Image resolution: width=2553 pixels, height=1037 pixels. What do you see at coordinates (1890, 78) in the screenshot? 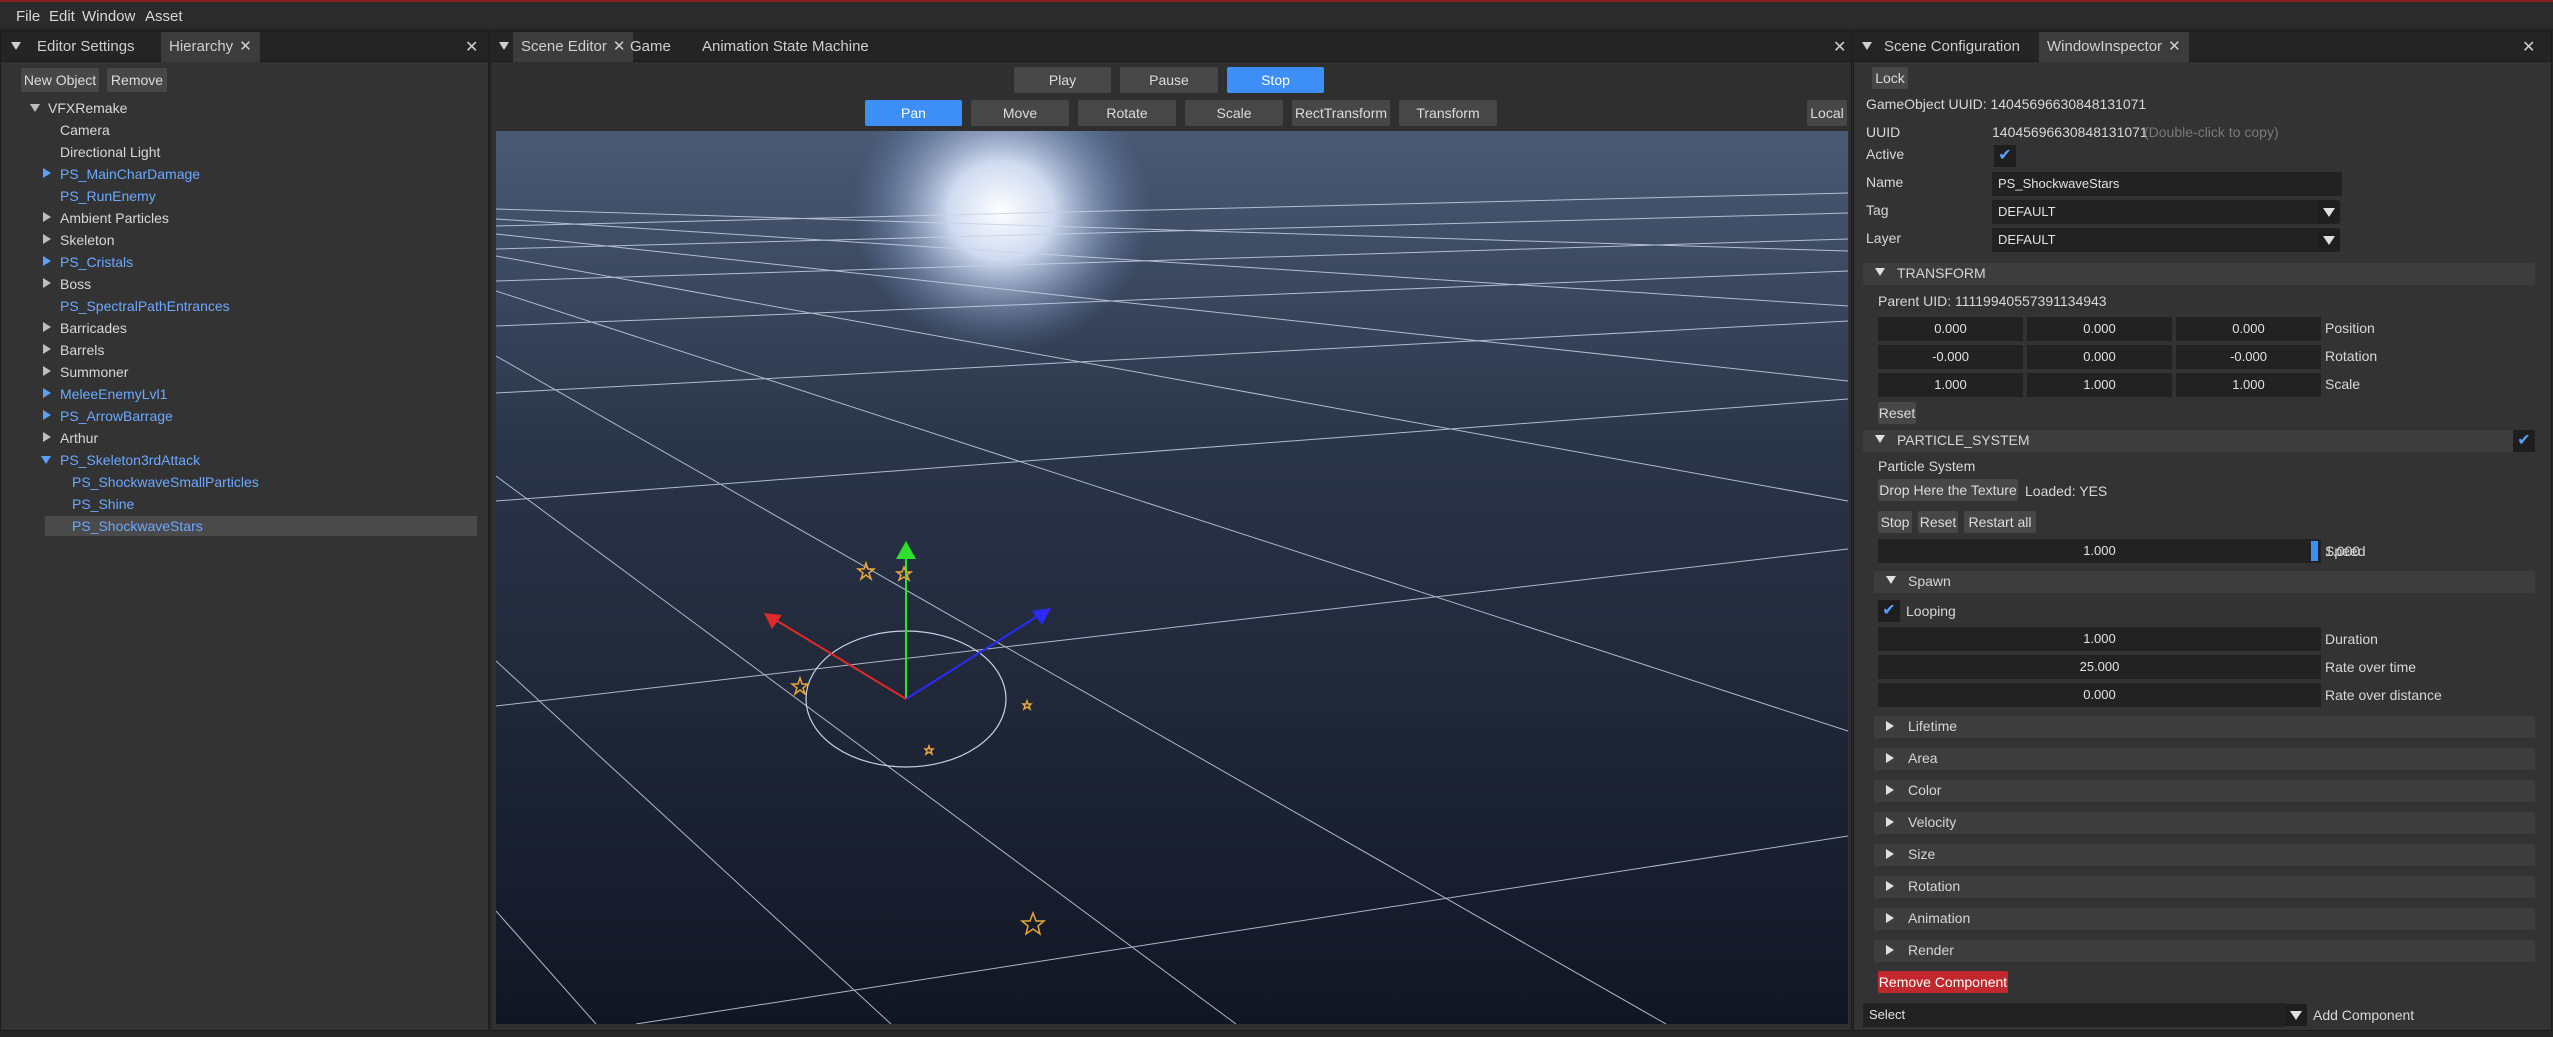
I see `lock-button: Lock` at bounding box center [1890, 78].